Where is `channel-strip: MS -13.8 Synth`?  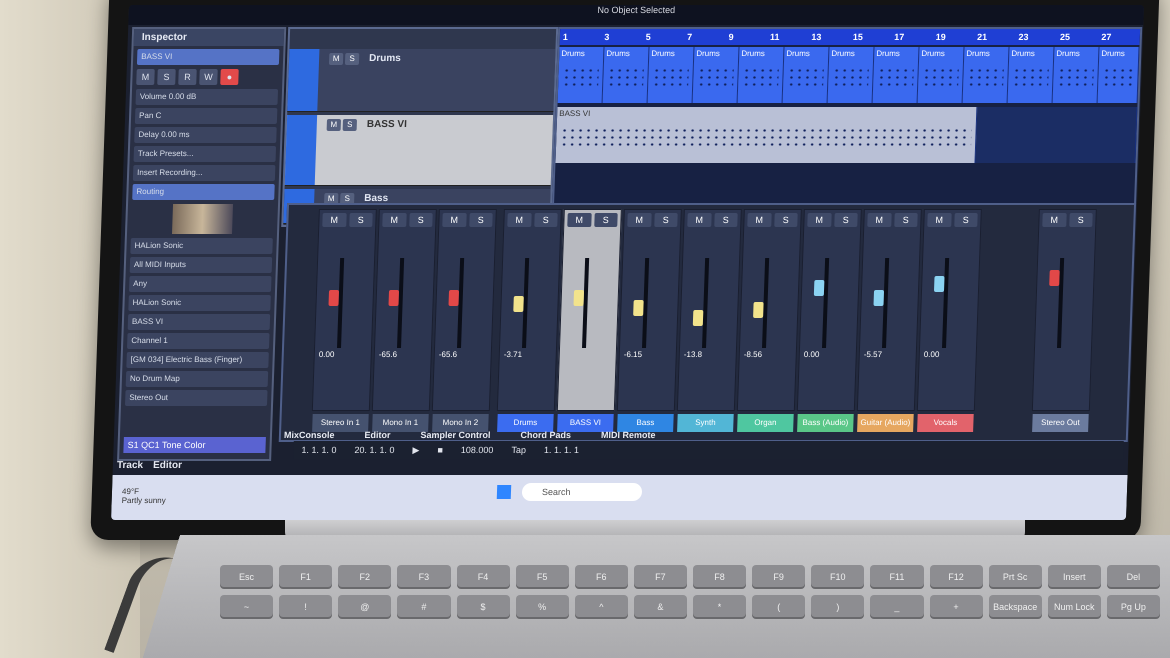 channel-strip: MS -13.8 Synth is located at coordinates (709, 320).